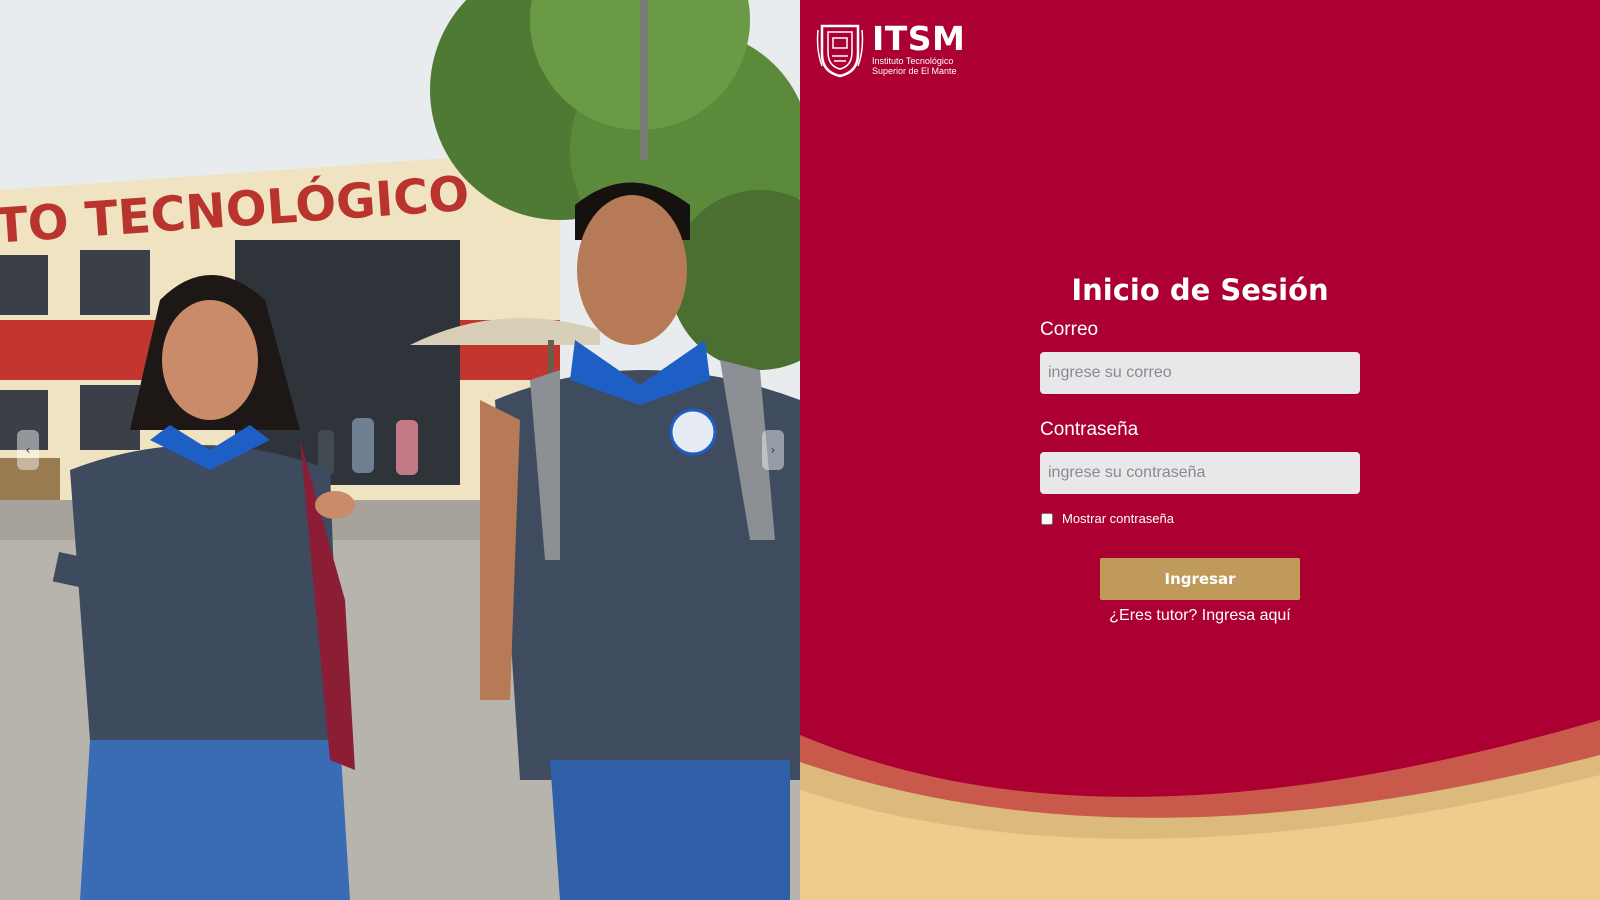  What do you see at coordinates (1118, 518) in the screenshot?
I see `show-password-label: Mostrar contraseña` at bounding box center [1118, 518].